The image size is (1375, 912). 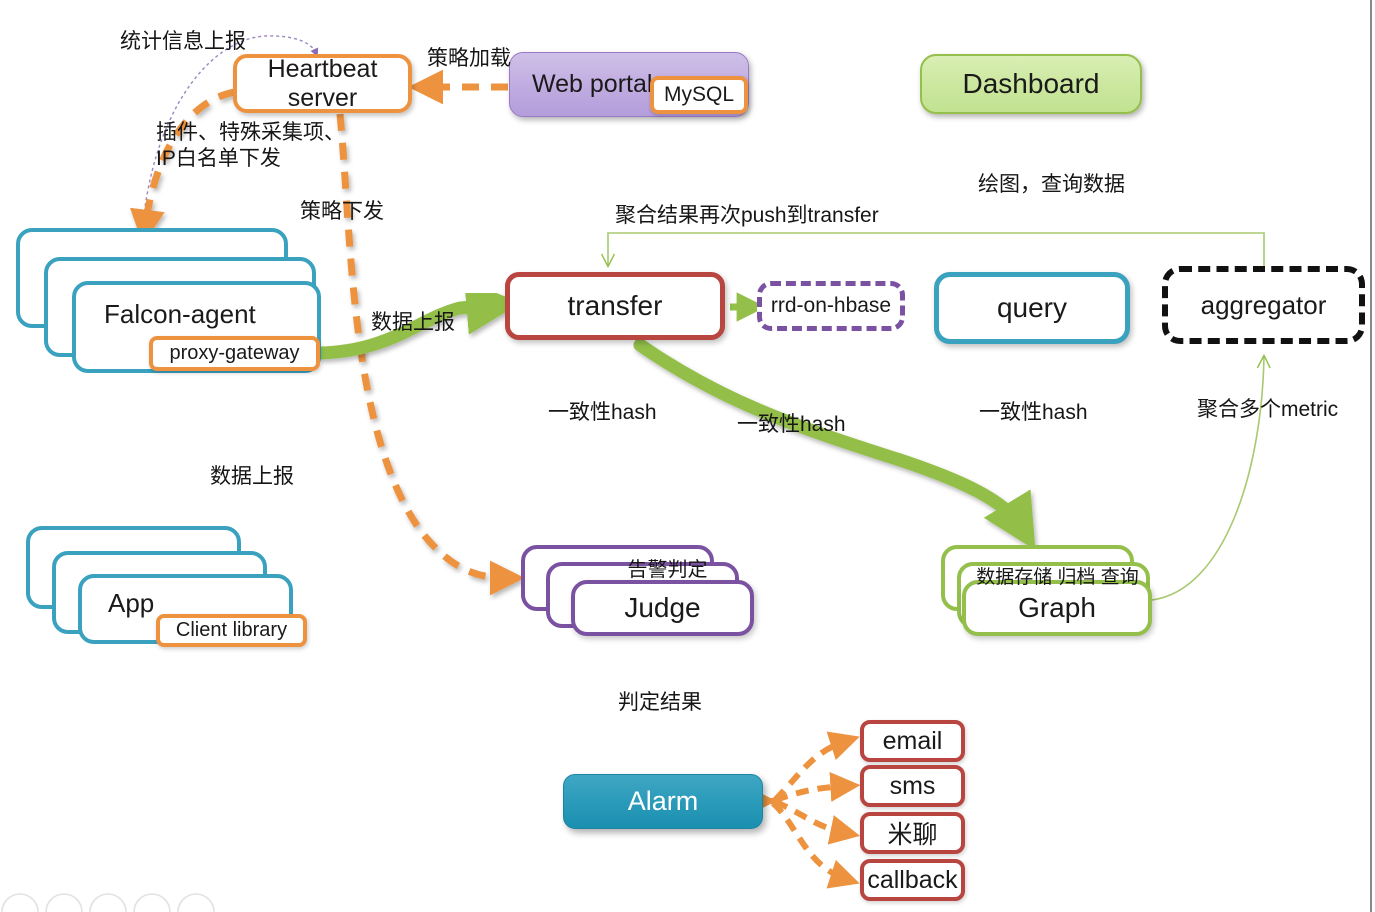 I want to click on graph-label: Graph, so click(x=1057, y=607).